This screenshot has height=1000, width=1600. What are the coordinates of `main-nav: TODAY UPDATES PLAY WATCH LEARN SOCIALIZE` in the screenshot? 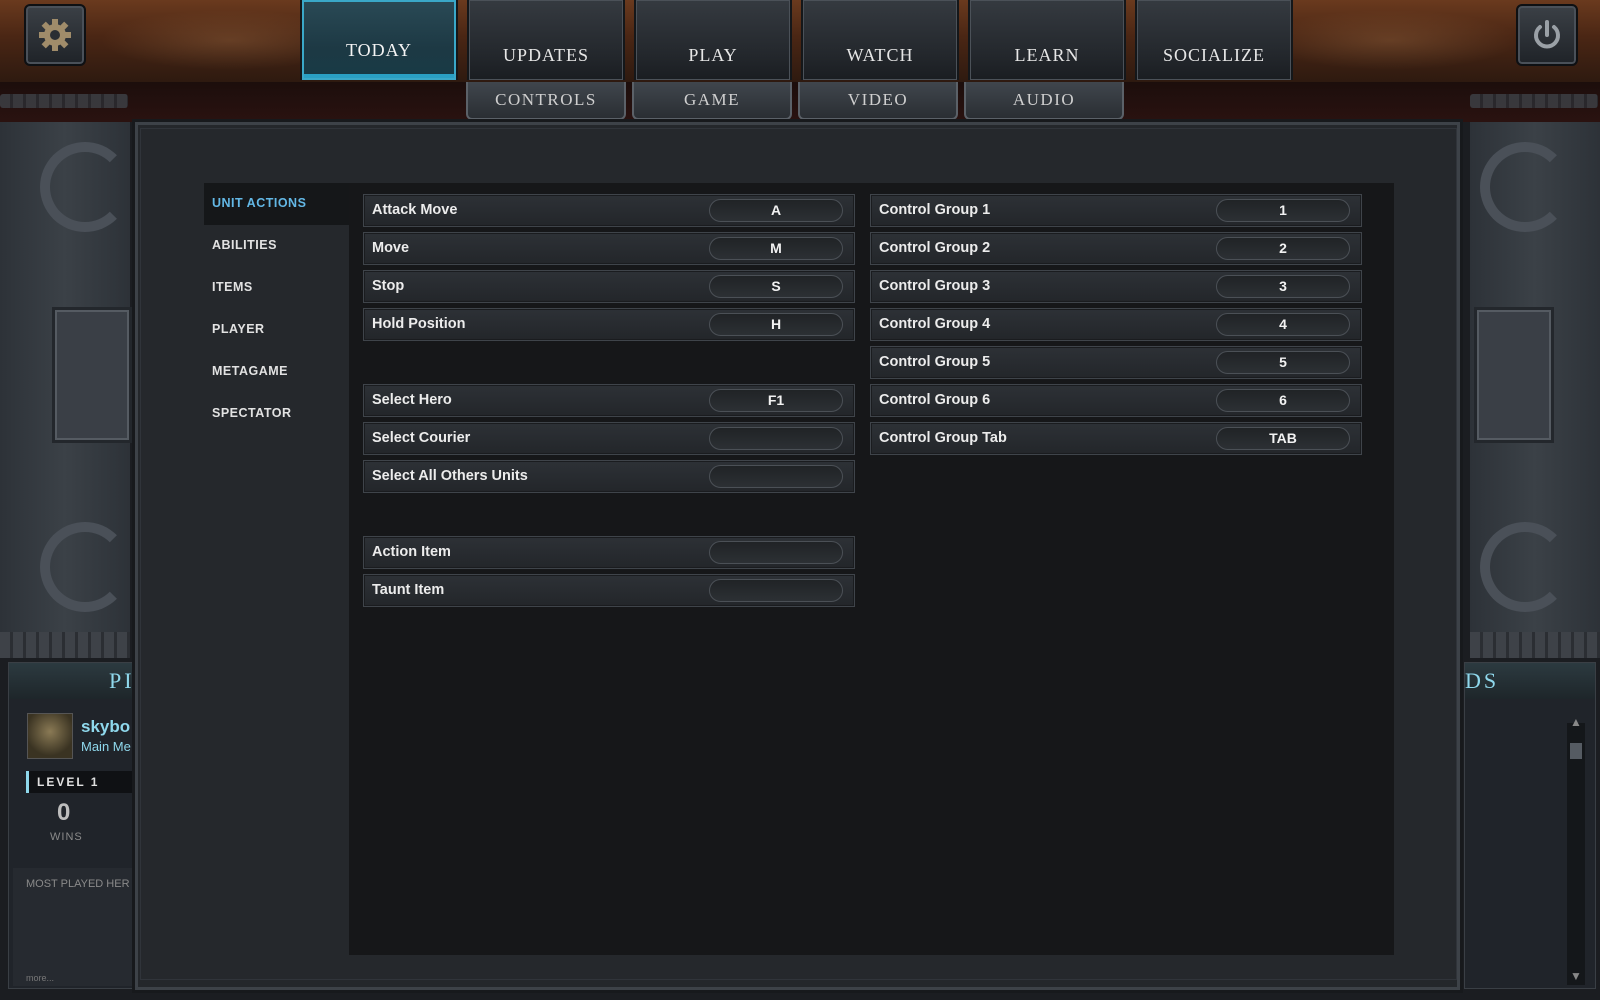 It's located at (801, 40).